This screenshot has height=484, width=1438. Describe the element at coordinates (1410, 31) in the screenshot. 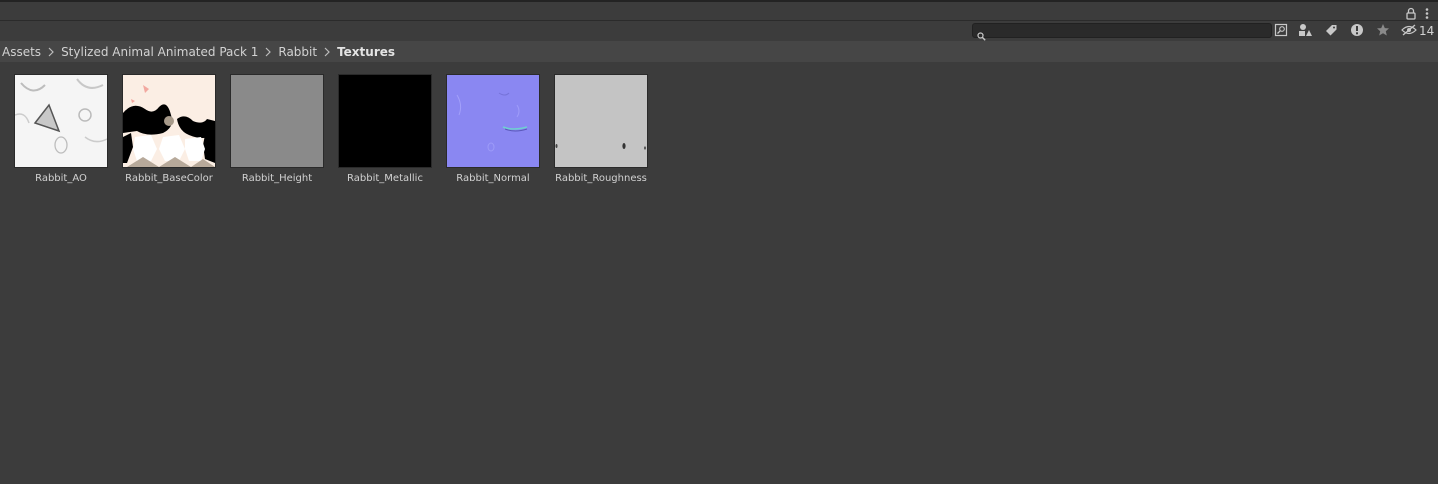

I see `hidden-packages-eye-icon` at that location.